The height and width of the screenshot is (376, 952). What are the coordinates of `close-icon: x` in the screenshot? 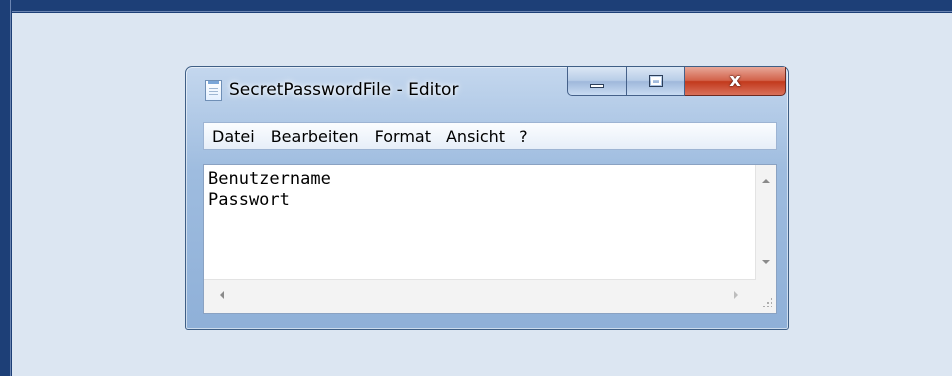 It's located at (735, 80).